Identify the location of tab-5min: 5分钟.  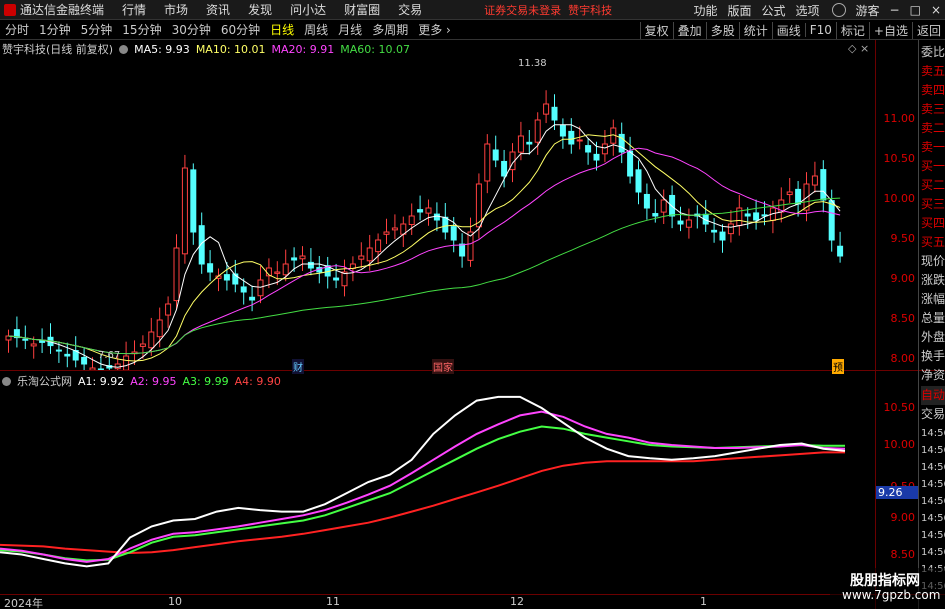
(97, 29).